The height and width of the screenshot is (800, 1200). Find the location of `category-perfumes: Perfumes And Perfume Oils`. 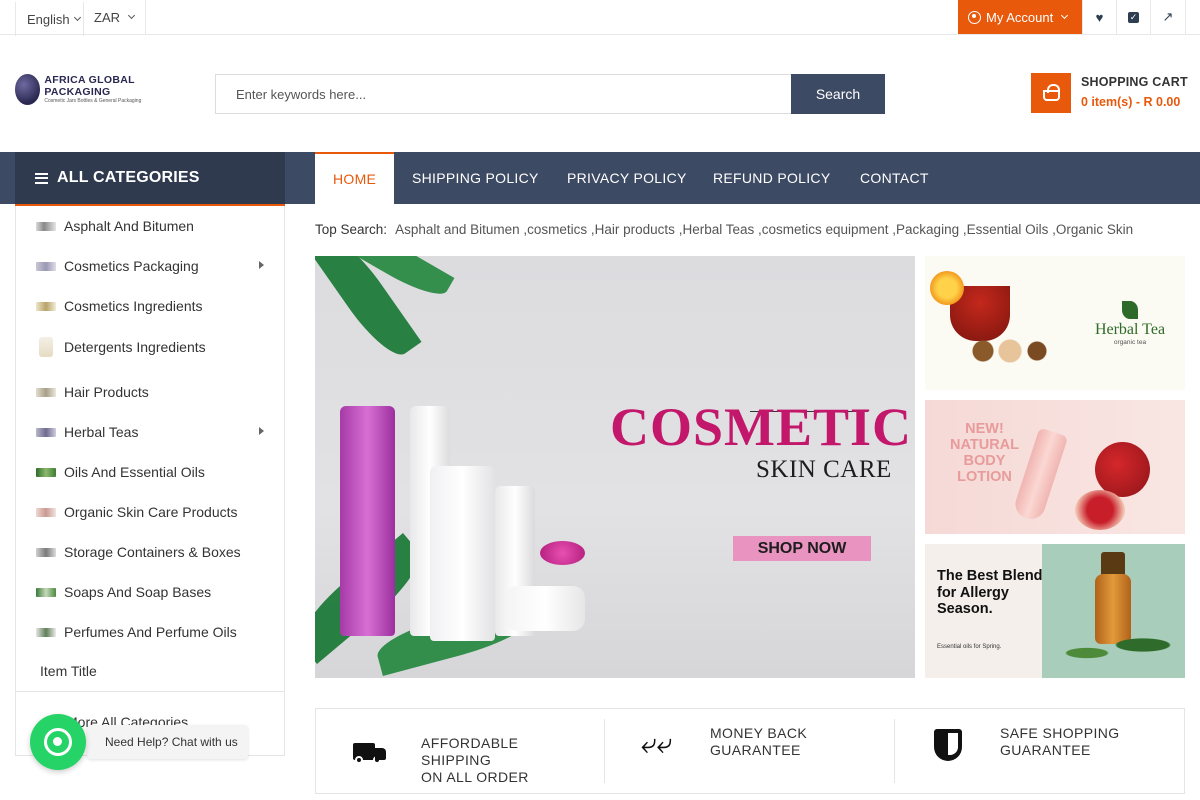

category-perfumes: Perfumes And Perfume Oils is located at coordinates (150, 632).